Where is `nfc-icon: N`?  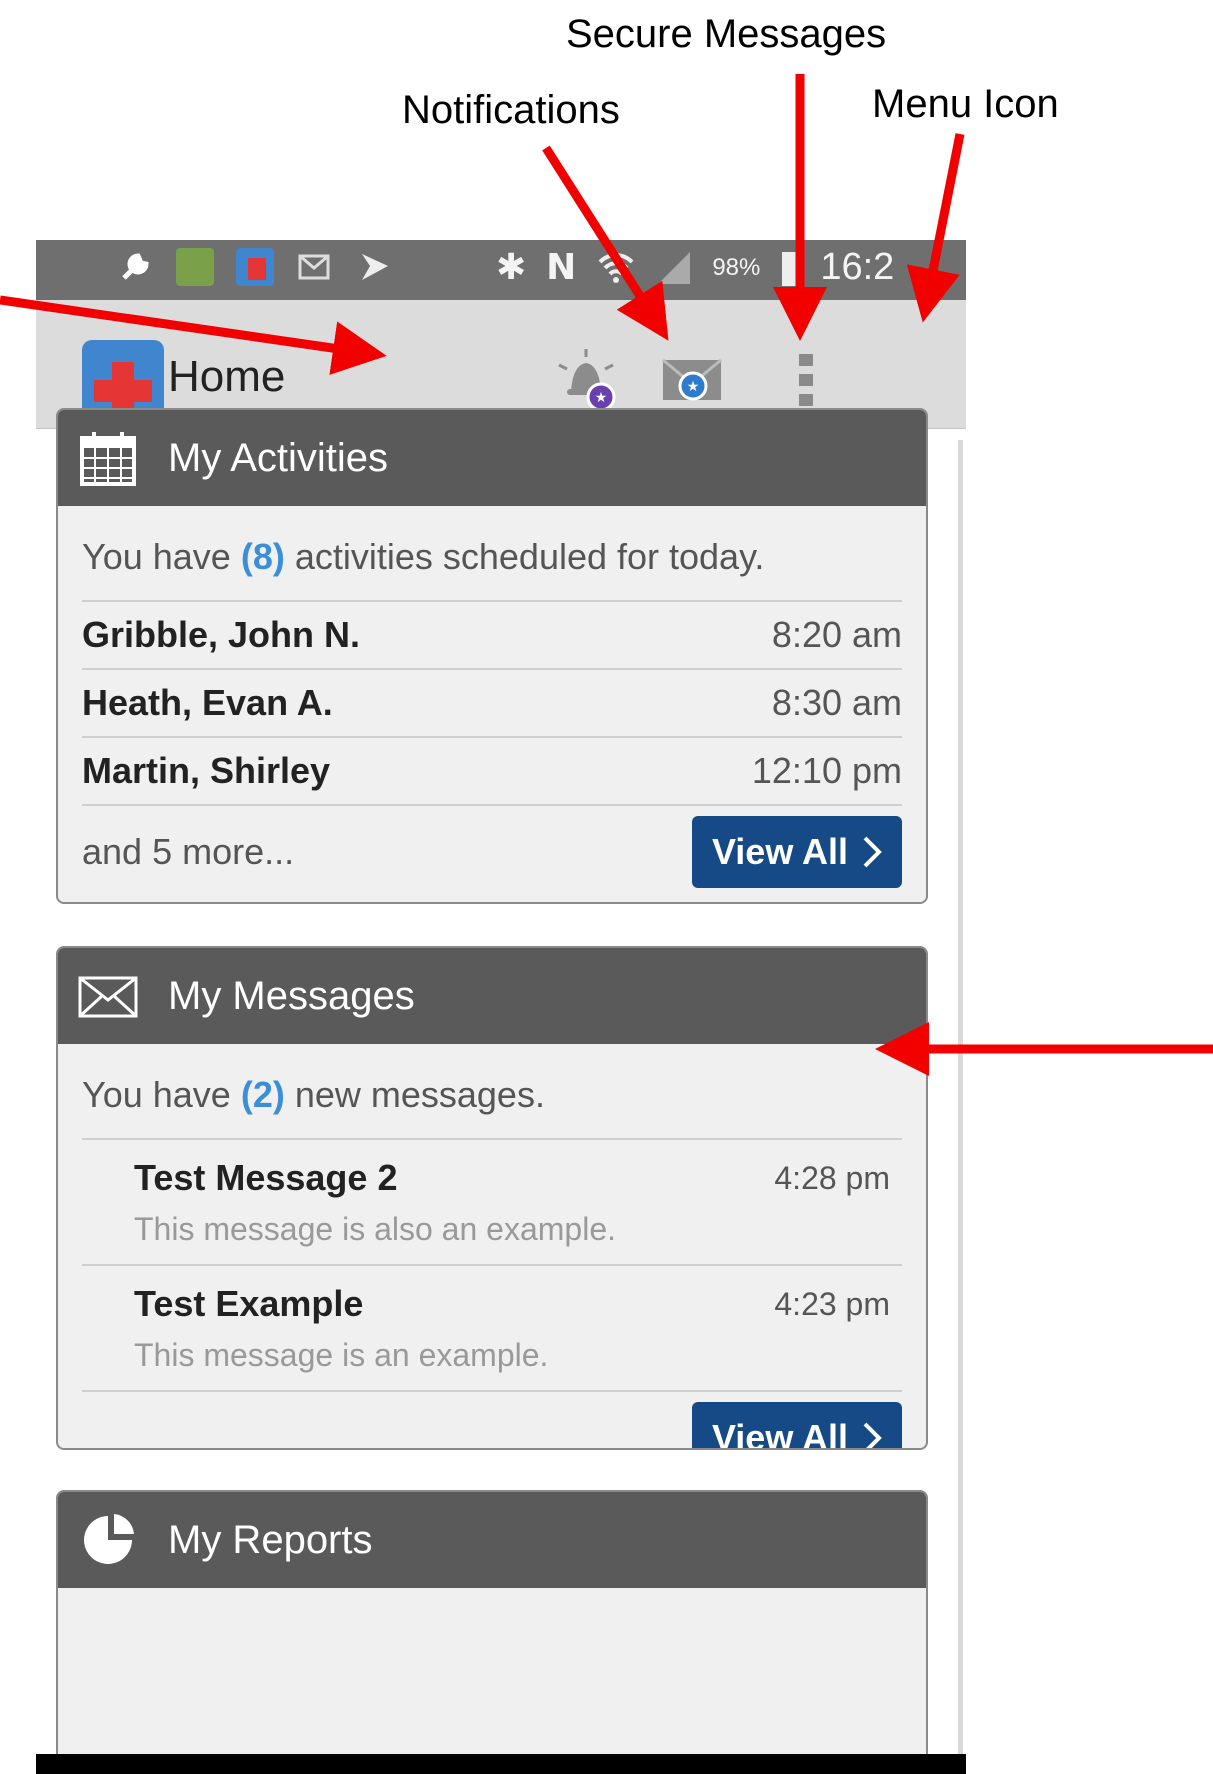
nfc-icon: N is located at coordinates (561, 267).